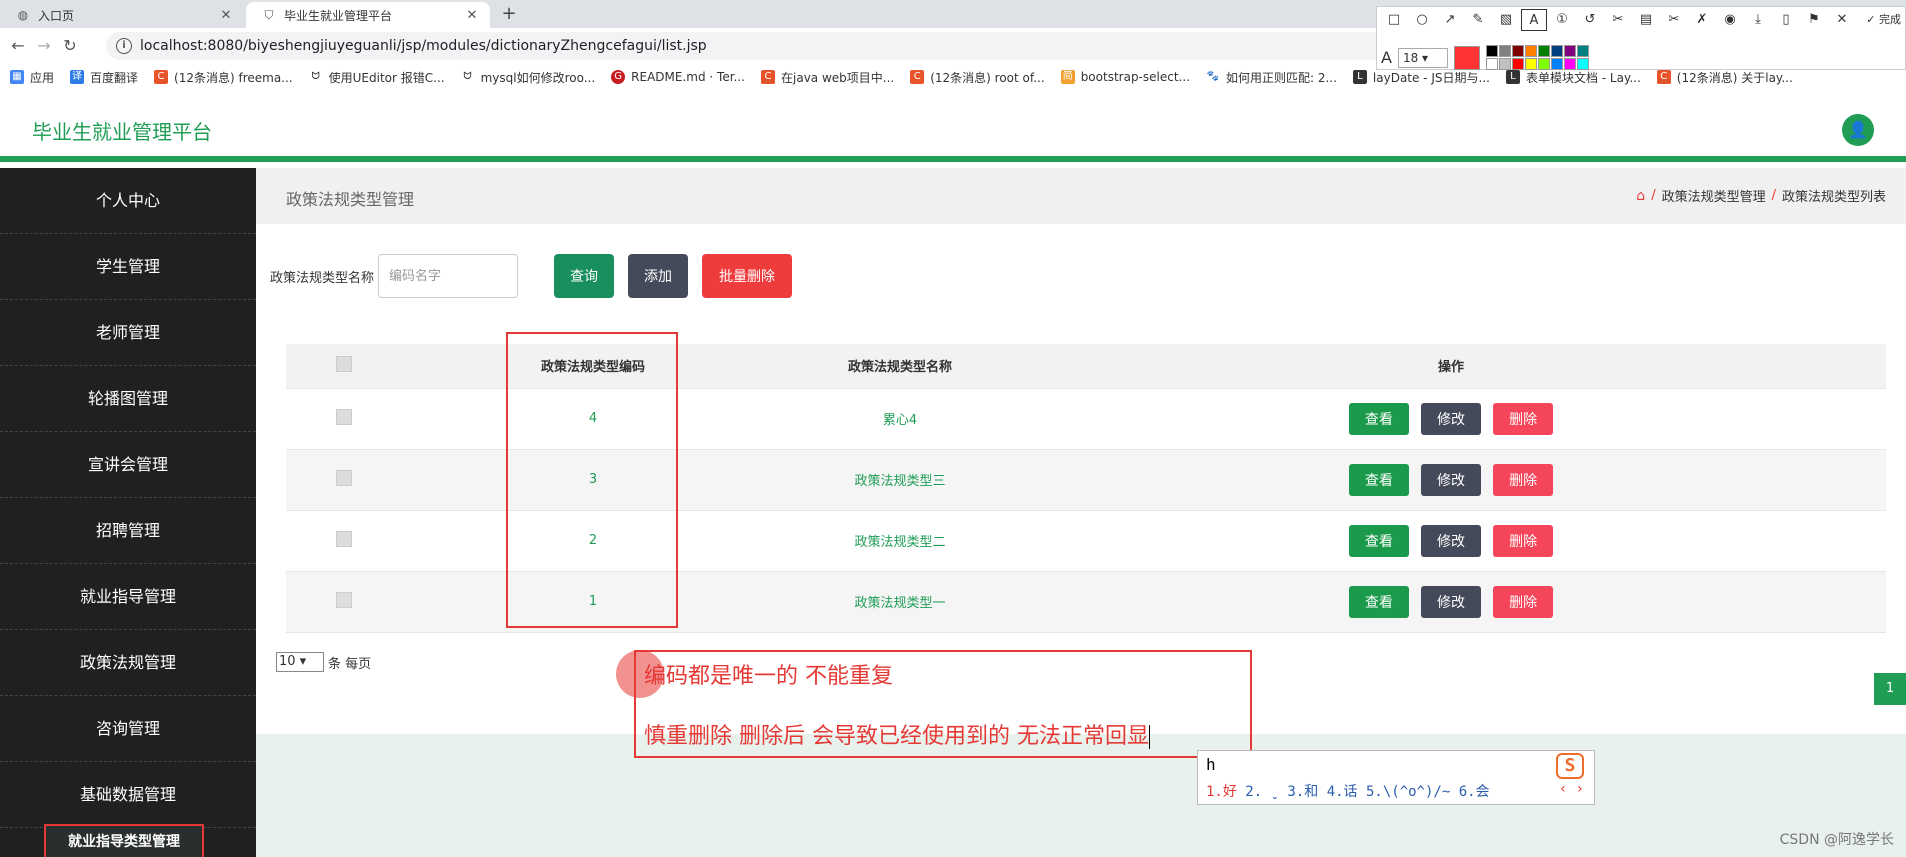  Describe the element at coordinates (1714, 195) in the screenshot. I see `breadcrumb-item: 政策法规类型管理` at that location.